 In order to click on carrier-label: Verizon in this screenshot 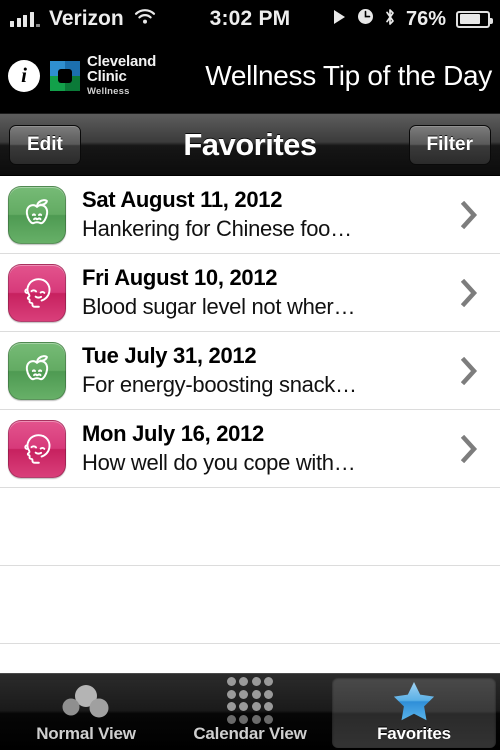, I will do `click(86, 18)`.